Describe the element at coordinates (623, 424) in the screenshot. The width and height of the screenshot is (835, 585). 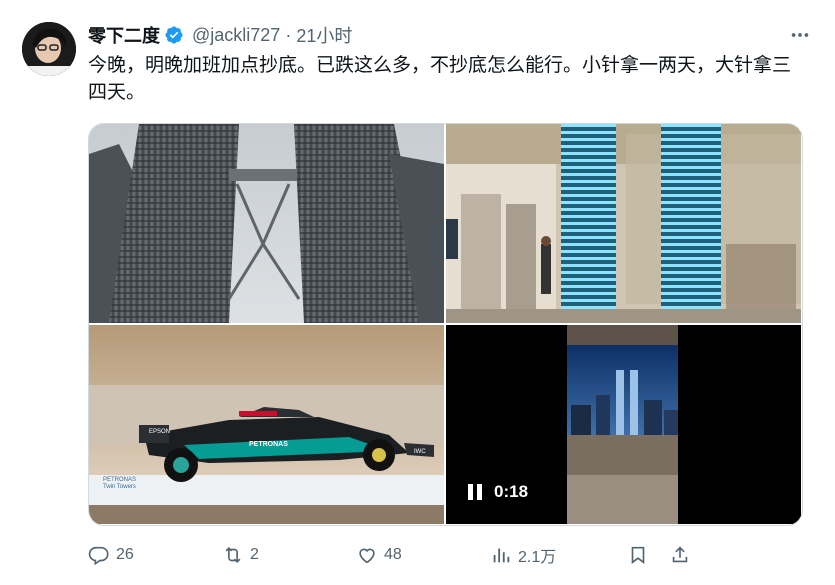
I see `media-video: 0:18` at that location.